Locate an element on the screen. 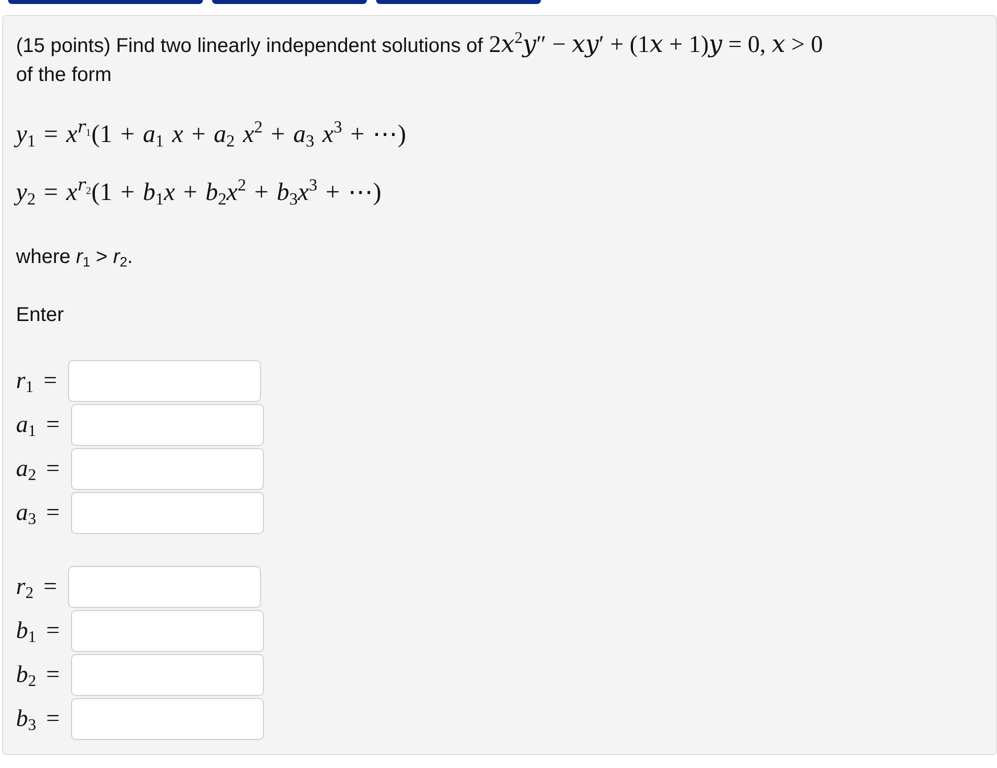  variable-label: a$_{3}$ = is located at coordinates (38, 513).